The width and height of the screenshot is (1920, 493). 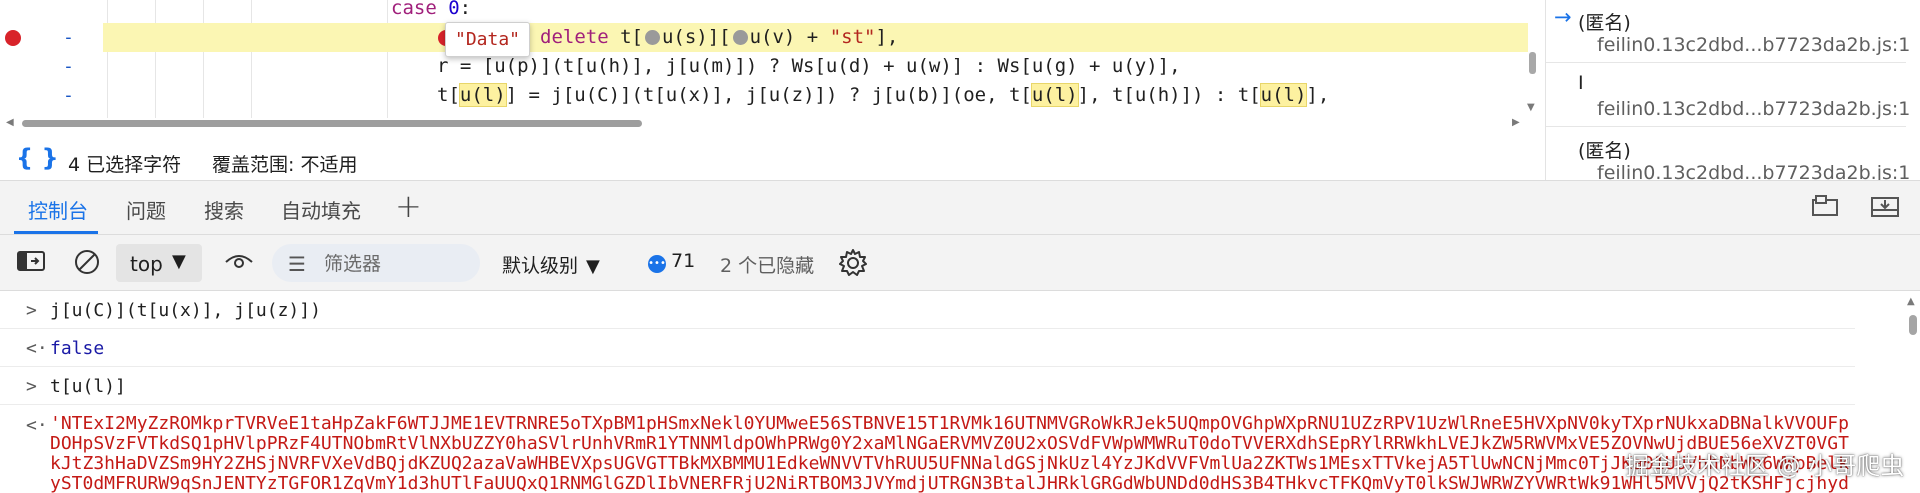 What do you see at coordinates (77, 348) in the screenshot?
I see `console-output-value: false` at bounding box center [77, 348].